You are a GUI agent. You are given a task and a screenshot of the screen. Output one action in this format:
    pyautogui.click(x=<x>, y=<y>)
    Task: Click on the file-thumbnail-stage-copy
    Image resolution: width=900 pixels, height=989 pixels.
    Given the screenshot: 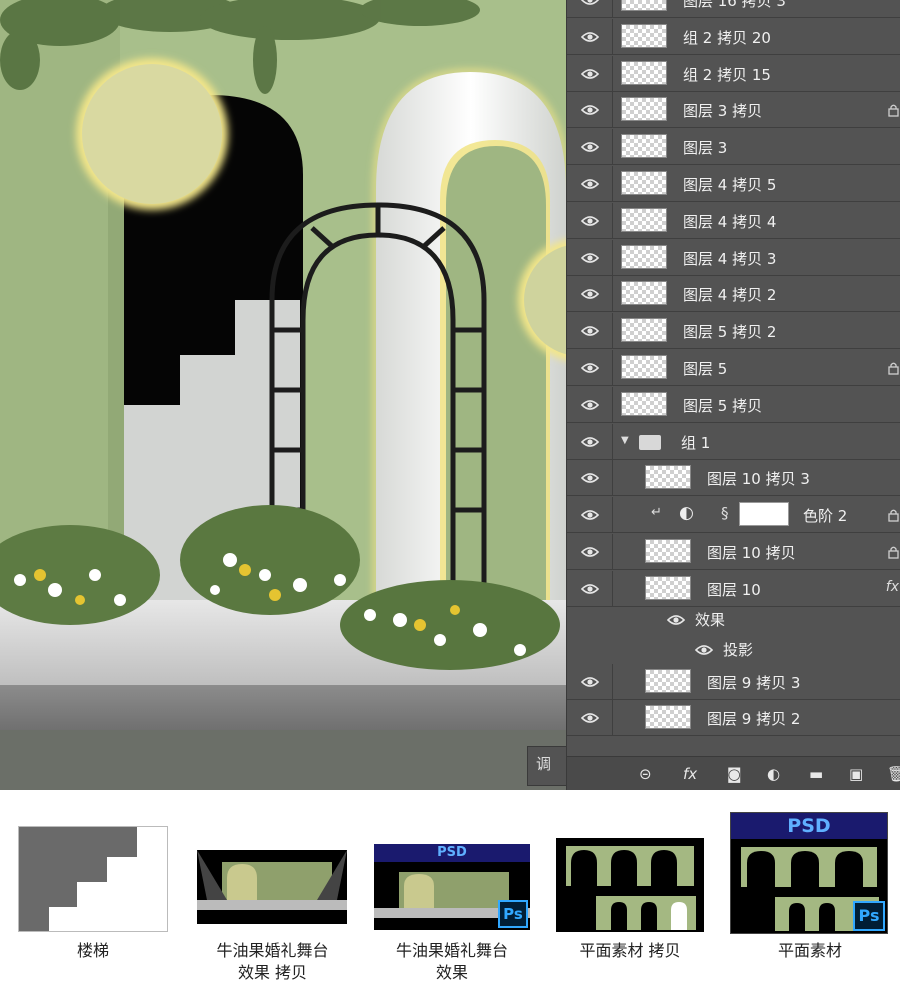 What is the action you would take?
    pyautogui.click(x=272, y=887)
    